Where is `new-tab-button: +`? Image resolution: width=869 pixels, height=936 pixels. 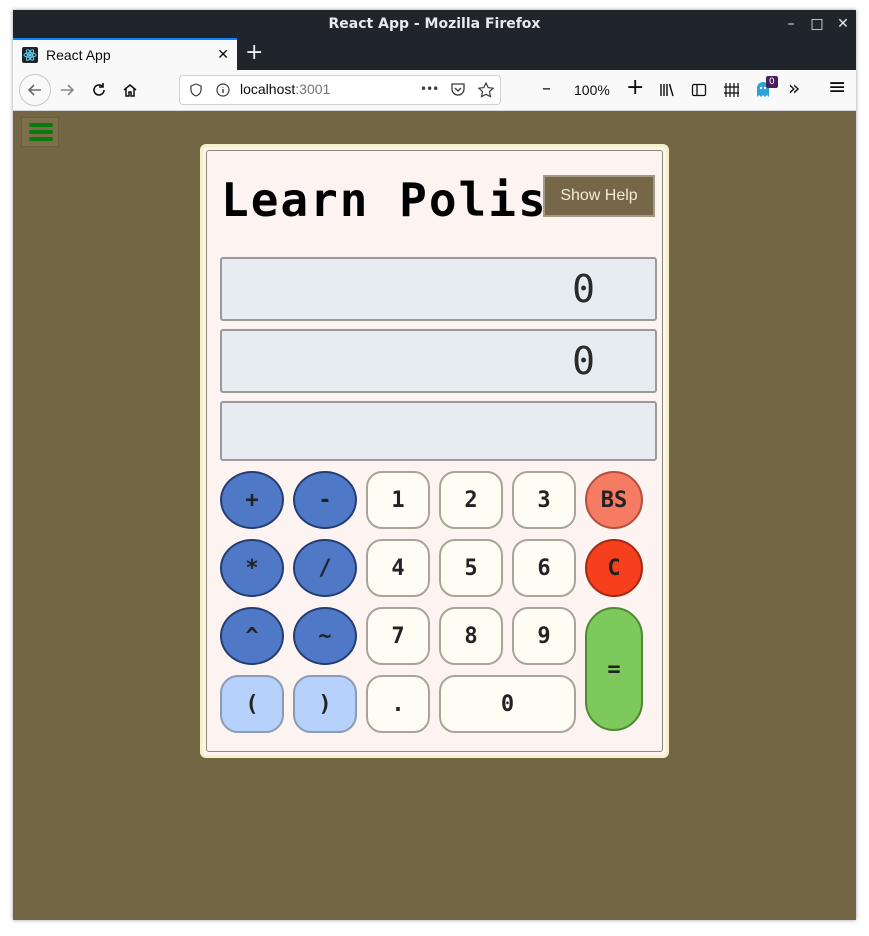 new-tab-button: + is located at coordinates (254, 53).